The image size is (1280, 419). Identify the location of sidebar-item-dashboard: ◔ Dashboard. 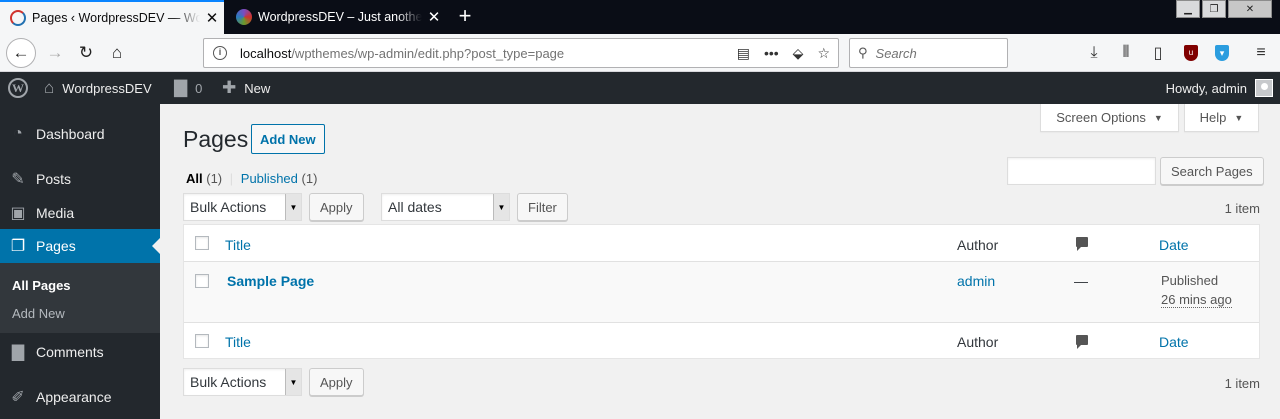
(80, 134).